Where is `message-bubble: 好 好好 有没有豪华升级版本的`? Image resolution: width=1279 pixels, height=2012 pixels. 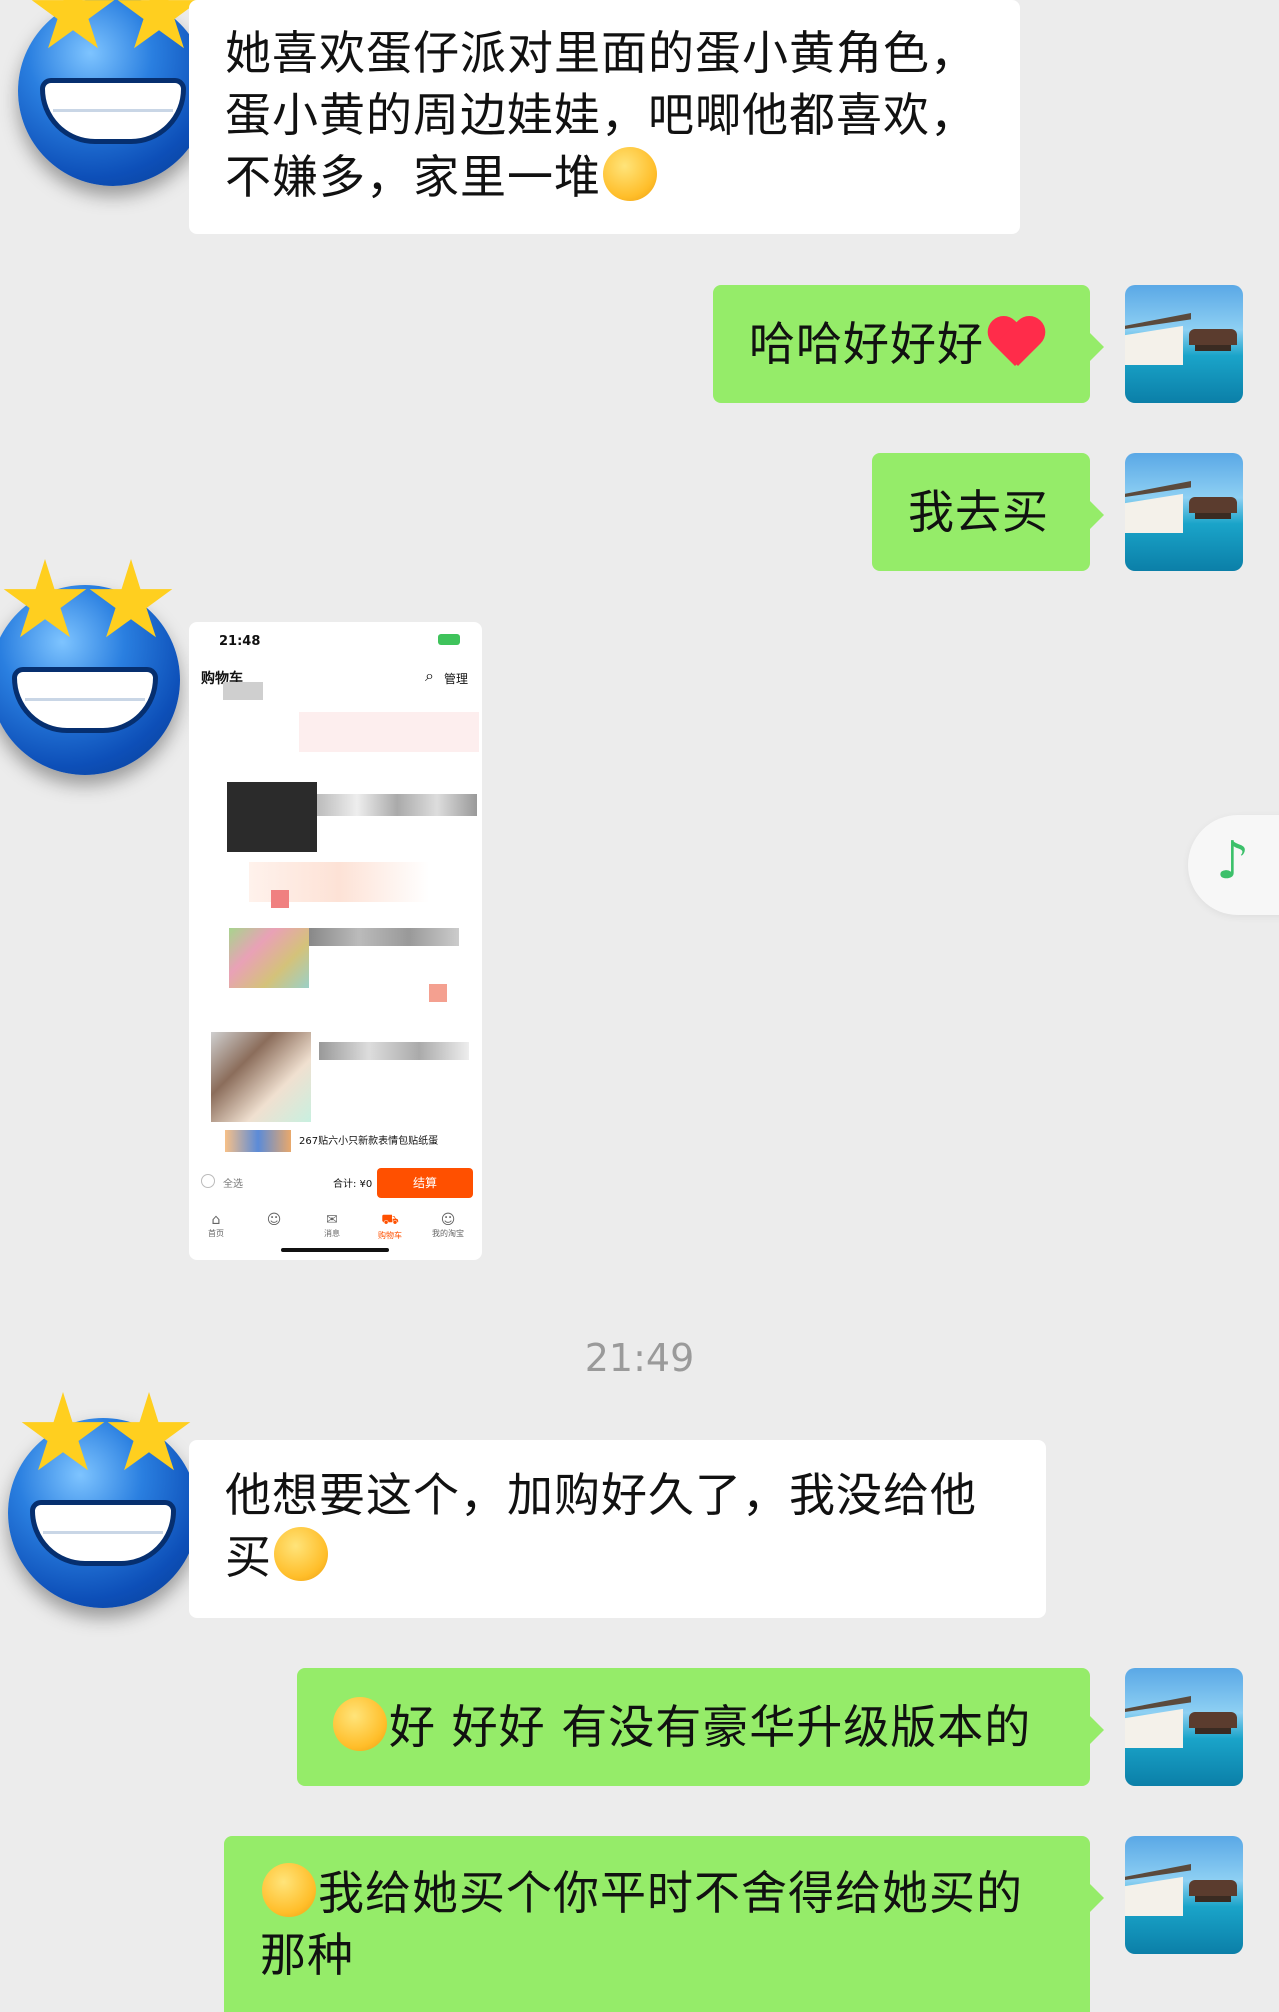
message-bubble: 好 好好 有没有豪华升级版本的 is located at coordinates (700, 1727).